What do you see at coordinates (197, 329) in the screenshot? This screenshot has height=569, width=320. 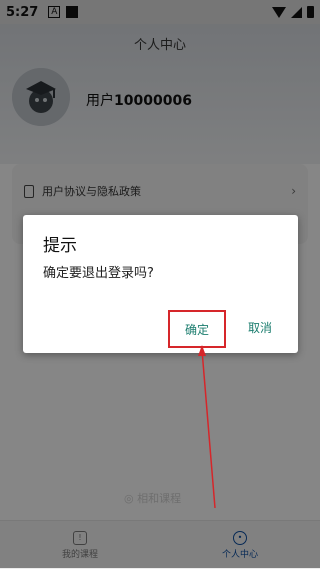 I see `confirm-button: 确定` at bounding box center [197, 329].